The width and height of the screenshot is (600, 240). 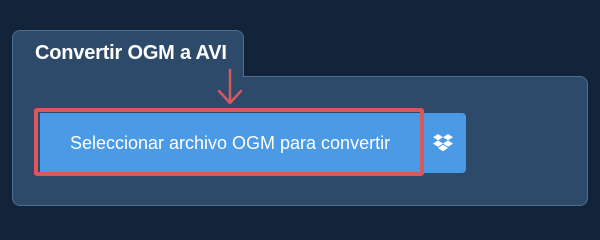 I want to click on dropbox-button, so click(x=443, y=143).